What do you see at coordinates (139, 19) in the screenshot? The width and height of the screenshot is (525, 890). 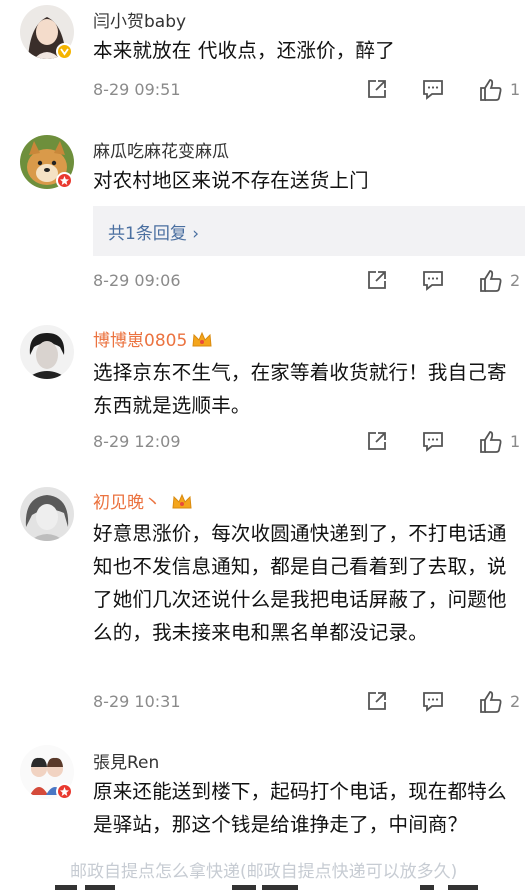 I see `username: 闫小贺baby` at bounding box center [139, 19].